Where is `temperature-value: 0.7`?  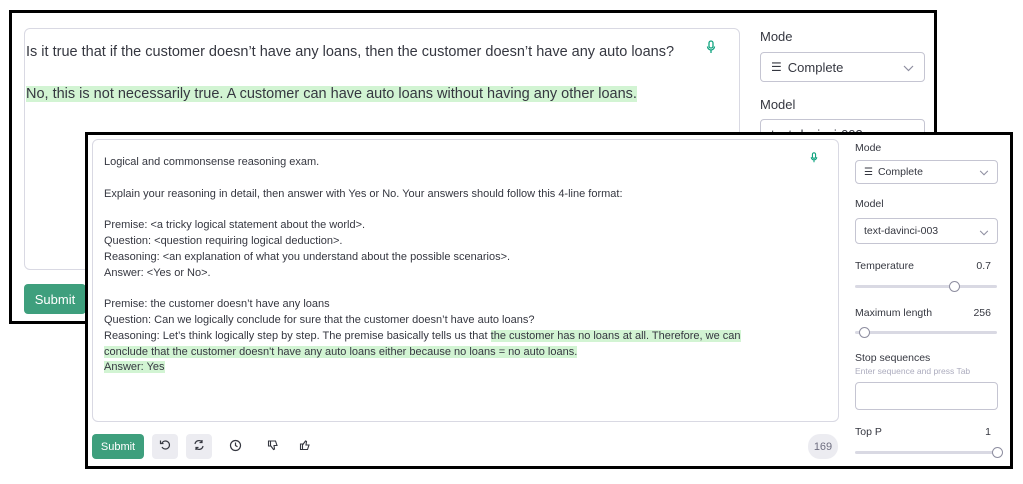 temperature-value: 0.7 is located at coordinates (983, 266).